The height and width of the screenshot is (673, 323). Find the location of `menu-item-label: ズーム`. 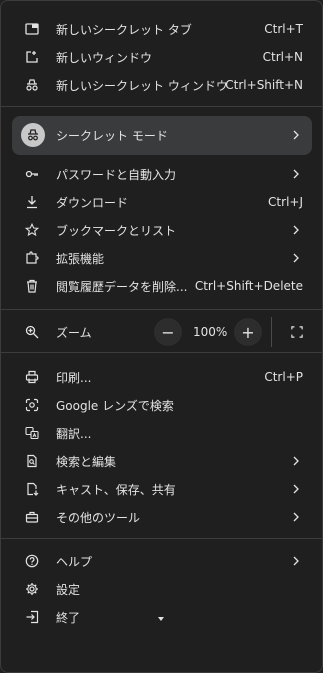

menu-item-label: ズーム is located at coordinates (74, 332).